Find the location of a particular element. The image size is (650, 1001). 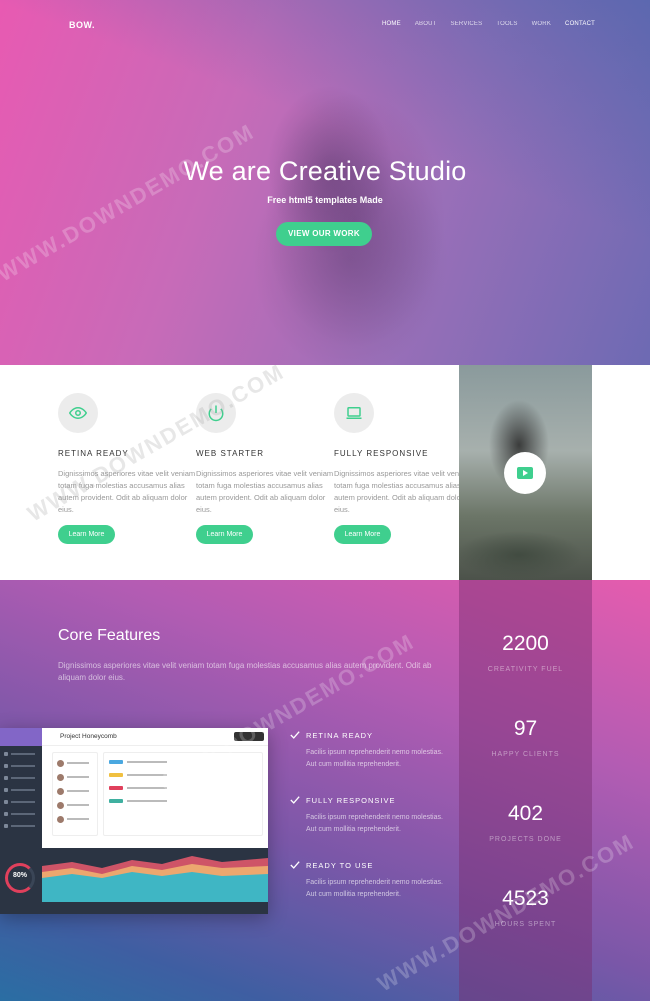

video-icon is located at coordinates (525, 473).